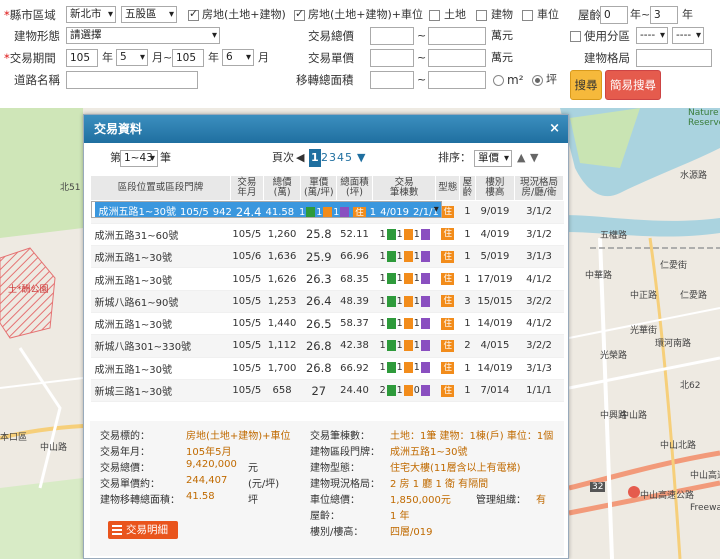 The width and height of the screenshot is (720, 559). Describe the element at coordinates (434, 15) in the screenshot. I see `chk-land` at that location.